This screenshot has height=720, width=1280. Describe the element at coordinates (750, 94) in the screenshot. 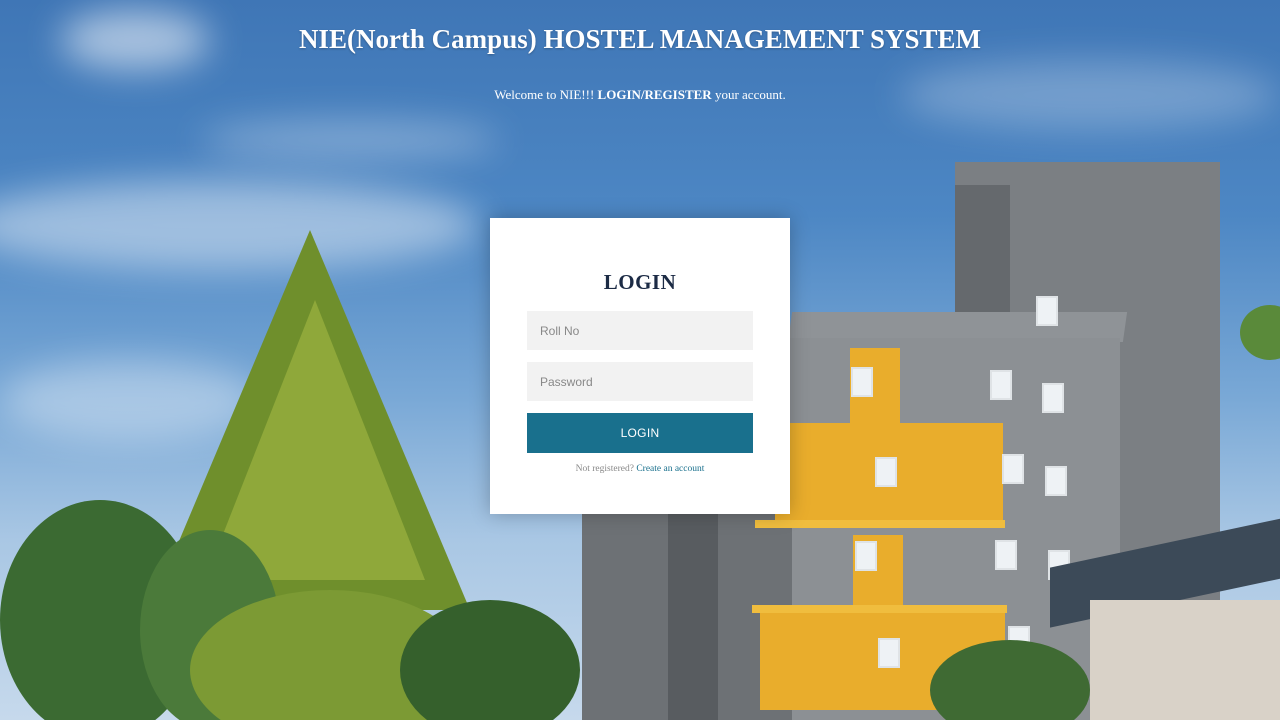

I see `welcome-suffix: your account.` at that location.